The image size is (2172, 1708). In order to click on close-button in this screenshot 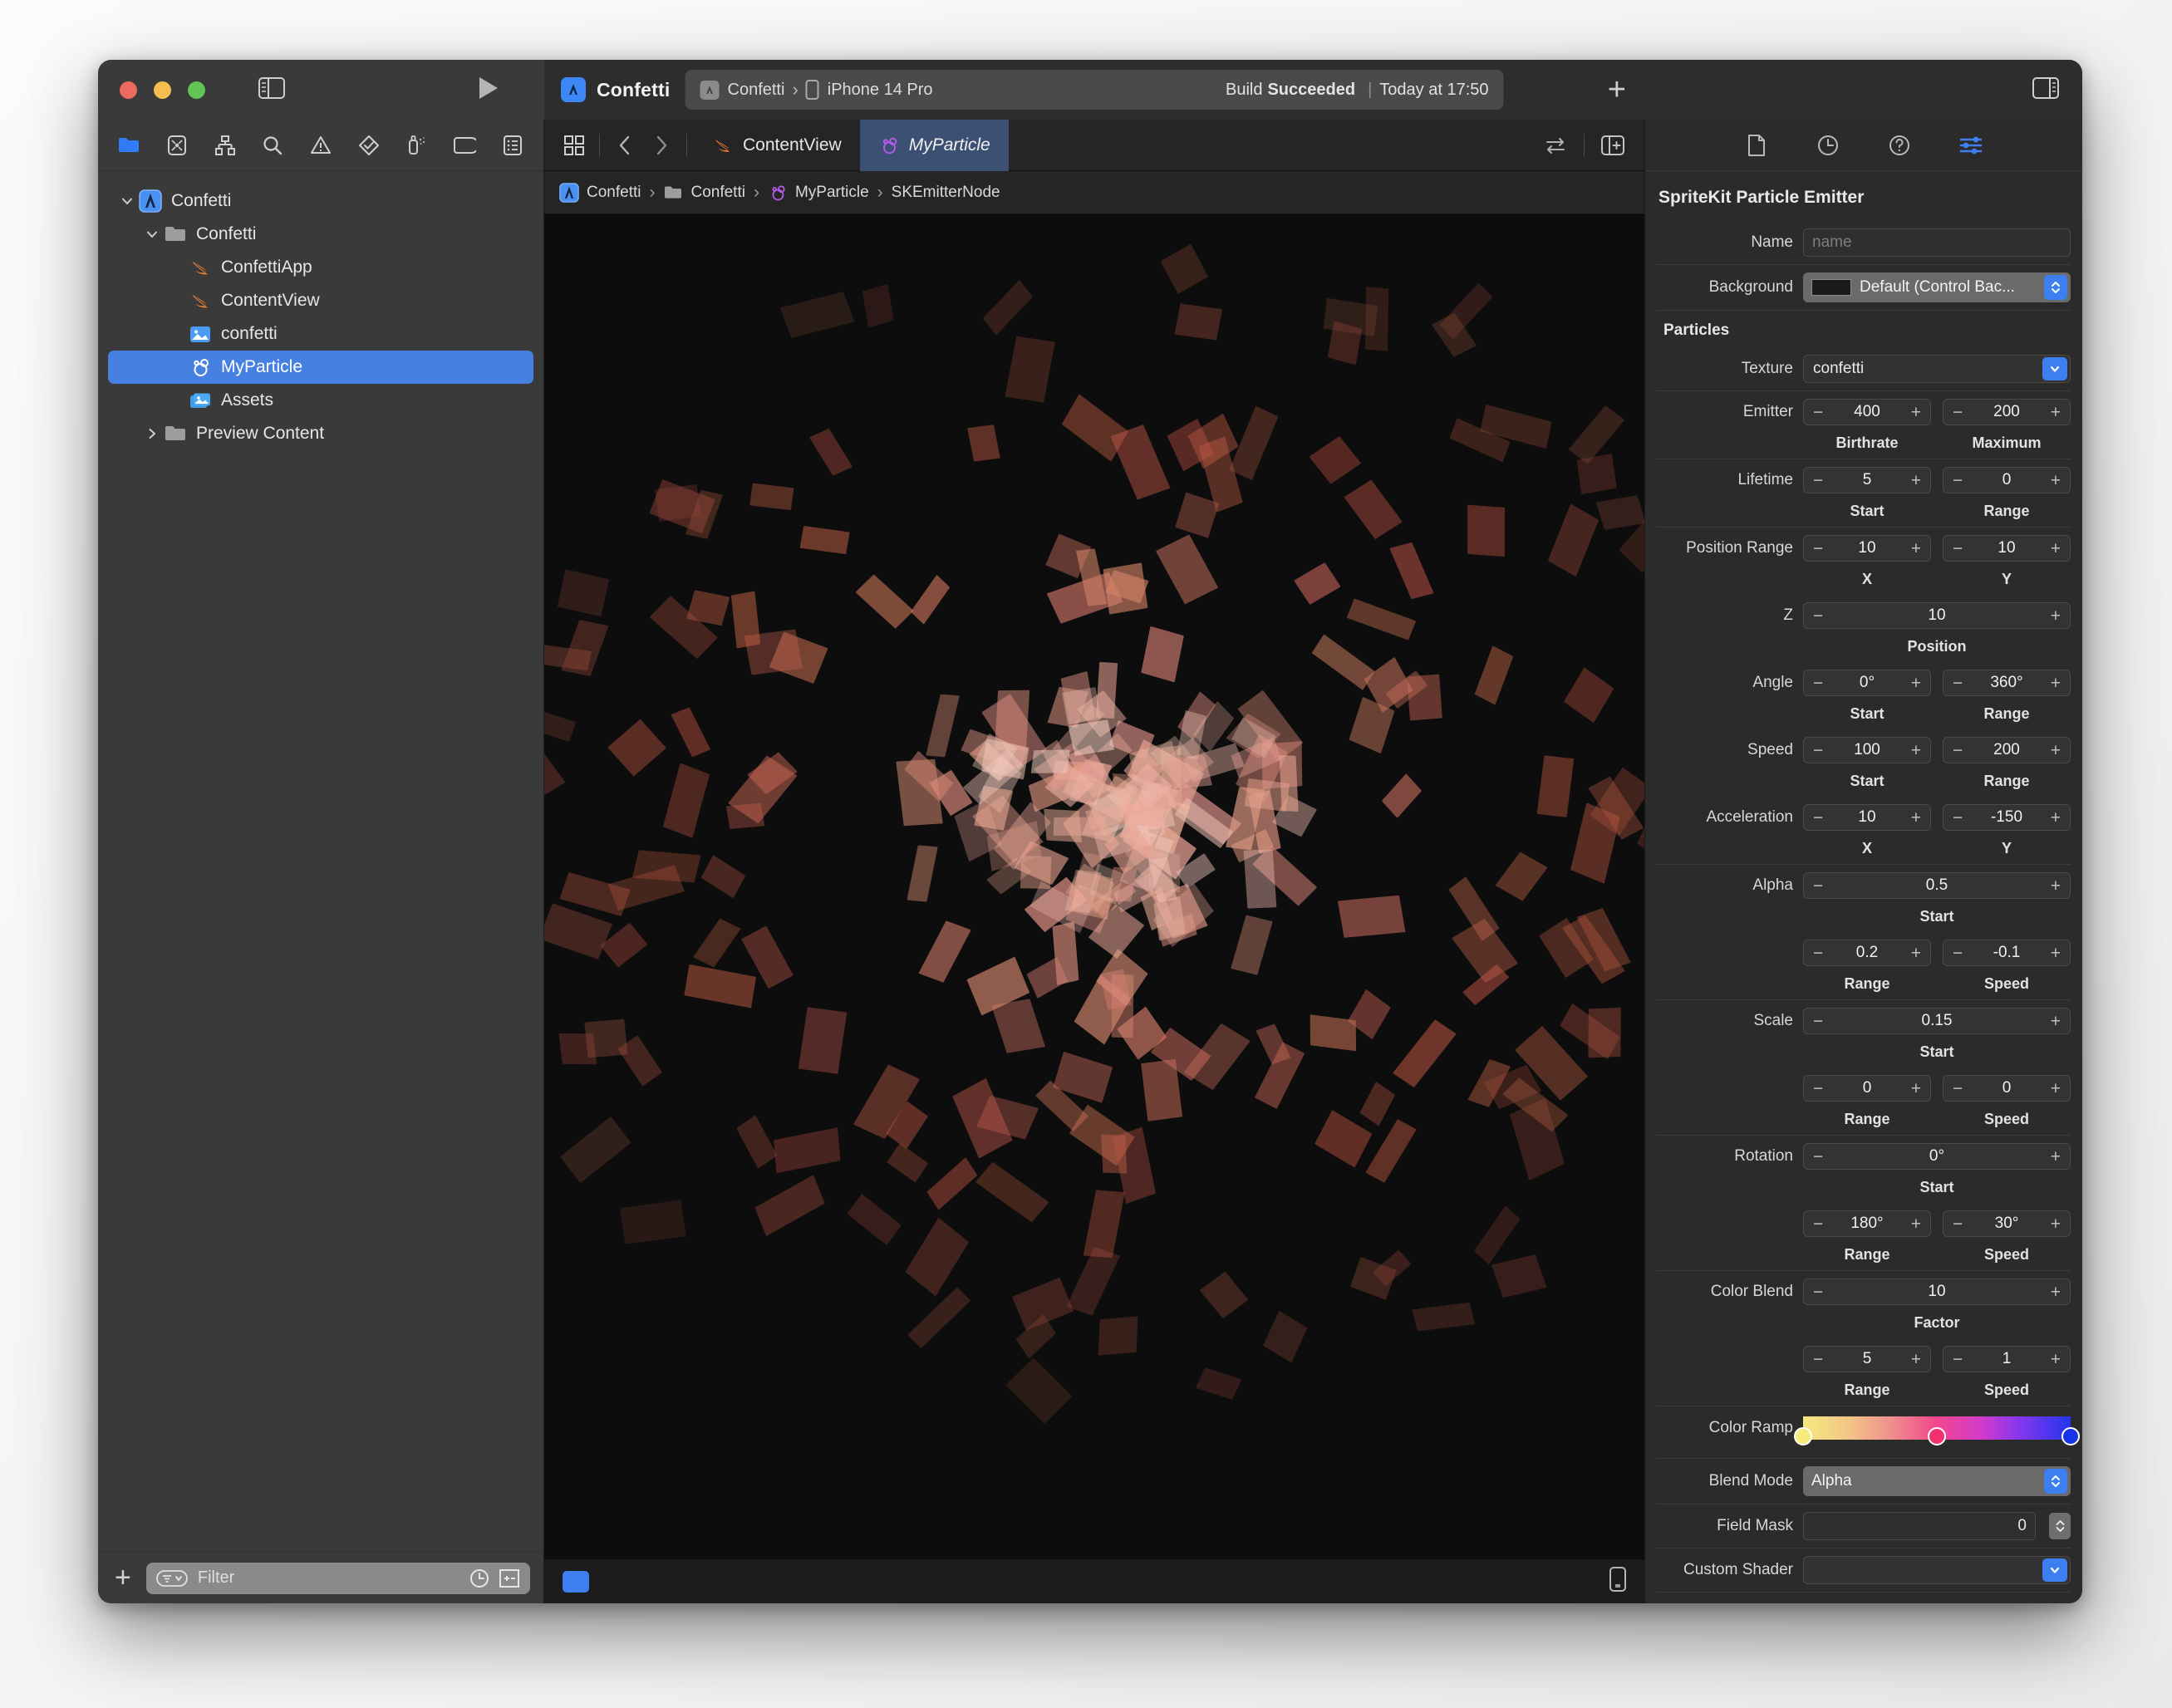, I will do `click(128, 90)`.